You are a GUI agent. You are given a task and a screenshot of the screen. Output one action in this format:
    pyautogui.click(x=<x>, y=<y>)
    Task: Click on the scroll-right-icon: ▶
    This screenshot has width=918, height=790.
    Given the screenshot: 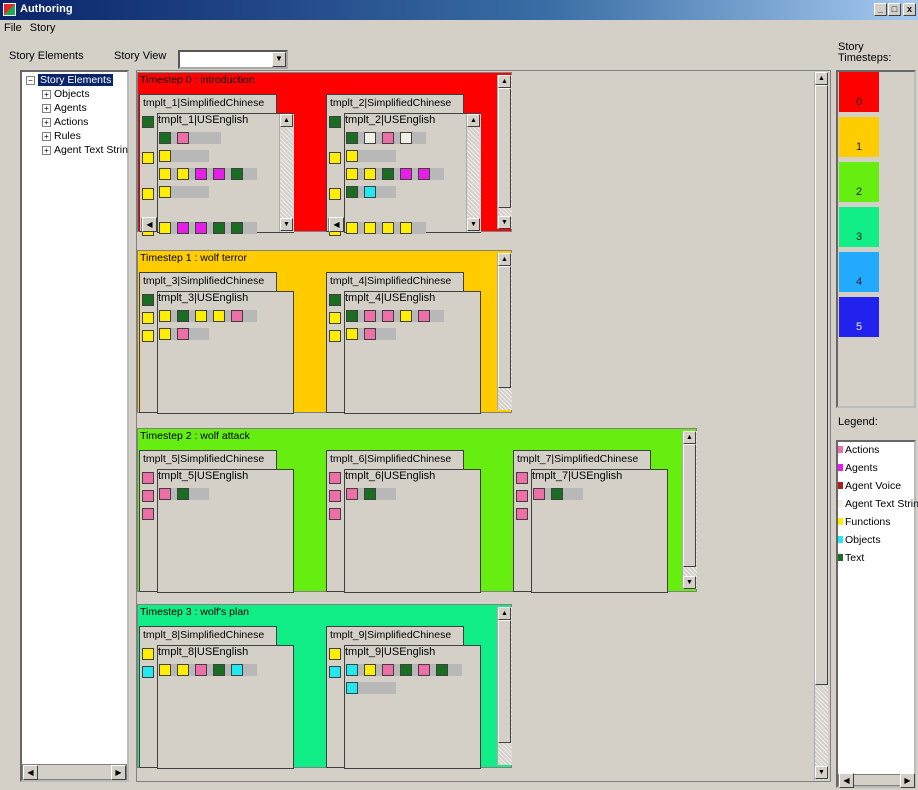 What is the action you would take?
    pyautogui.click(x=118, y=772)
    